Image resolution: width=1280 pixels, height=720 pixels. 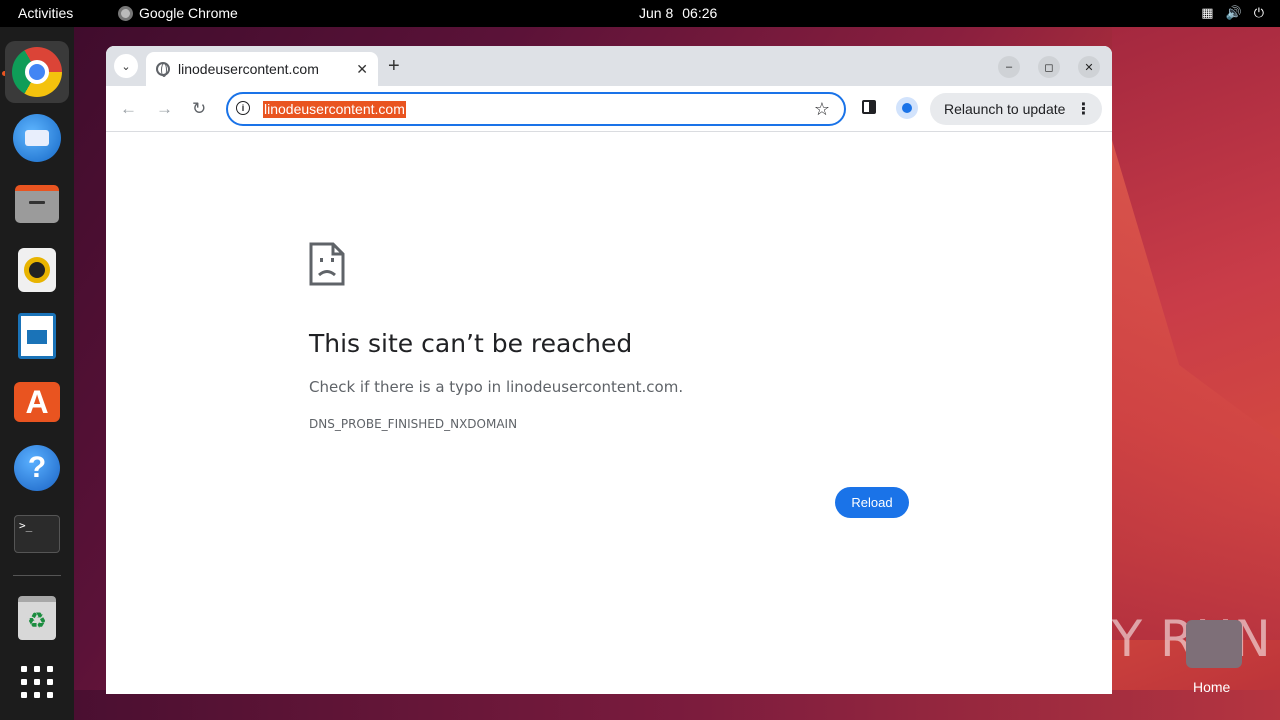 I want to click on files-icon, so click(x=37, y=204).